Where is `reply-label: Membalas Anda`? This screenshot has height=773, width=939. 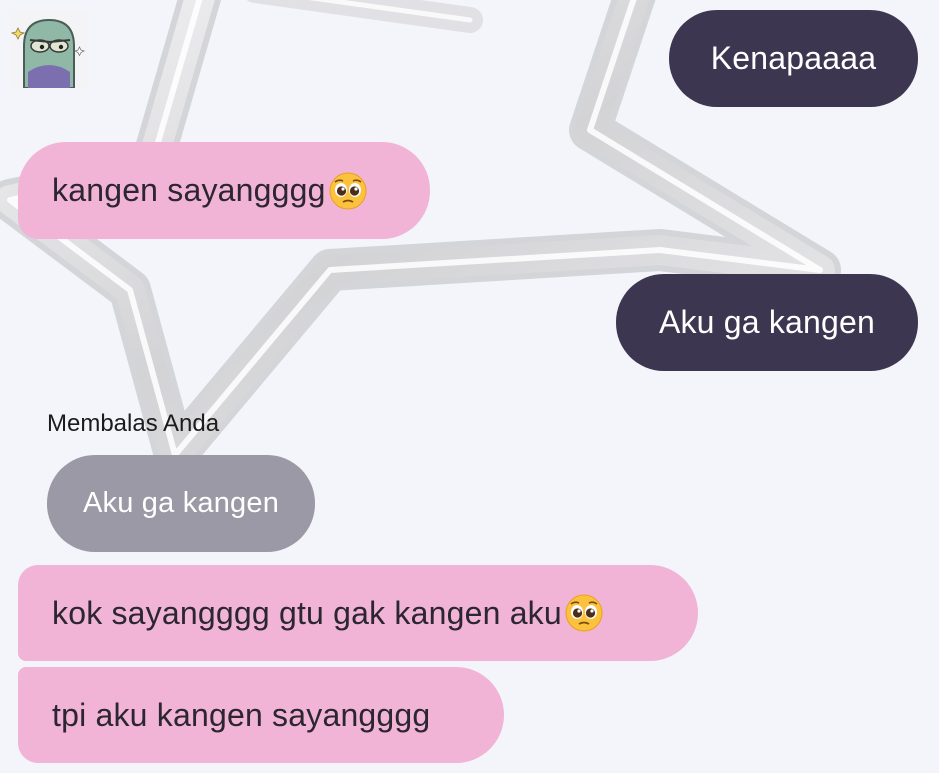
reply-label: Membalas Anda is located at coordinates (133, 423).